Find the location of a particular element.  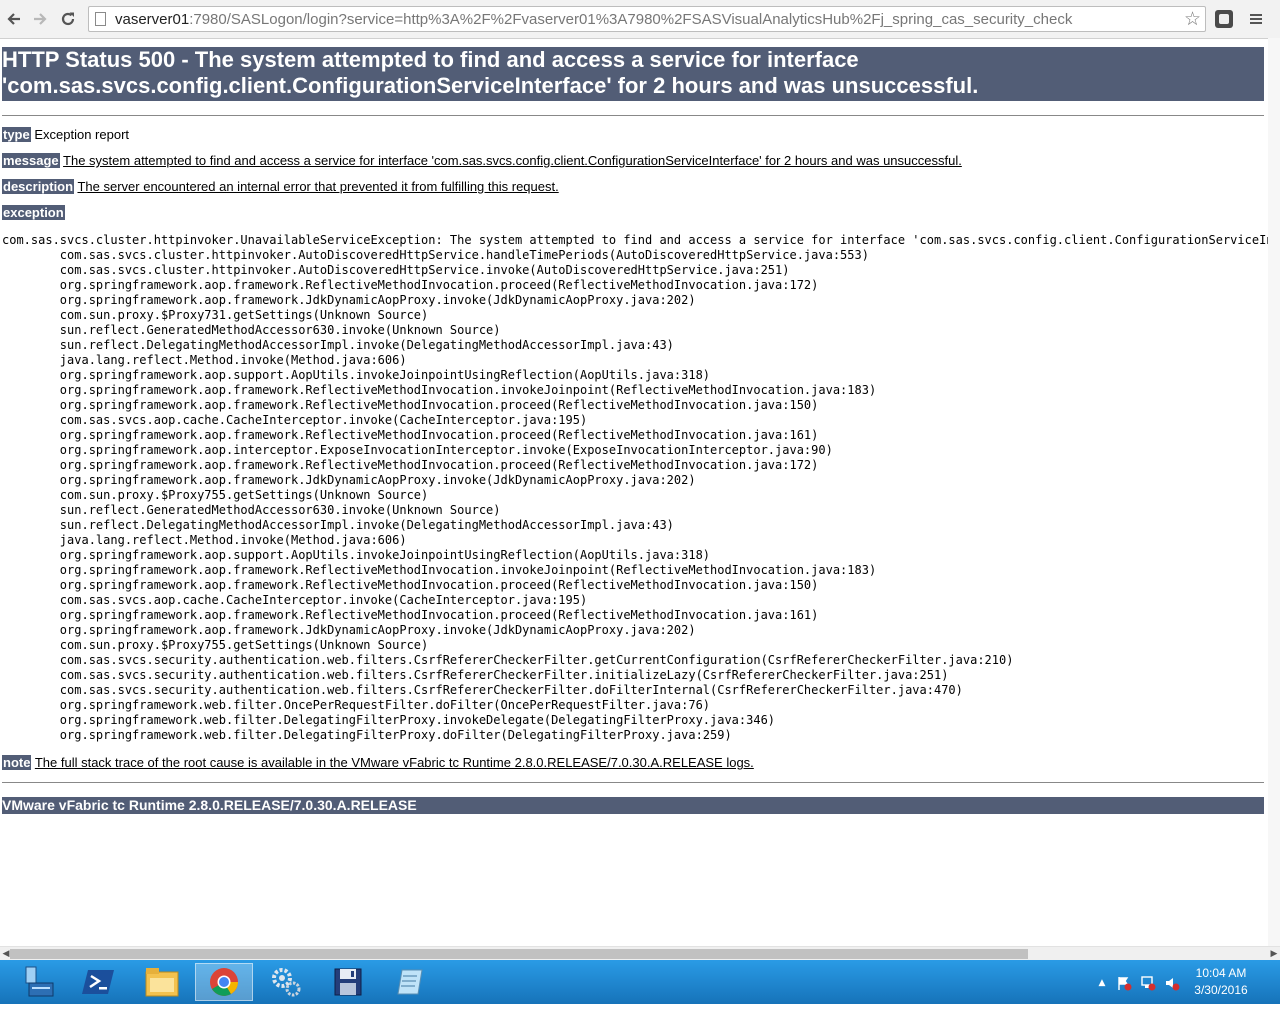

extension-icon is located at coordinates (1224, 19).